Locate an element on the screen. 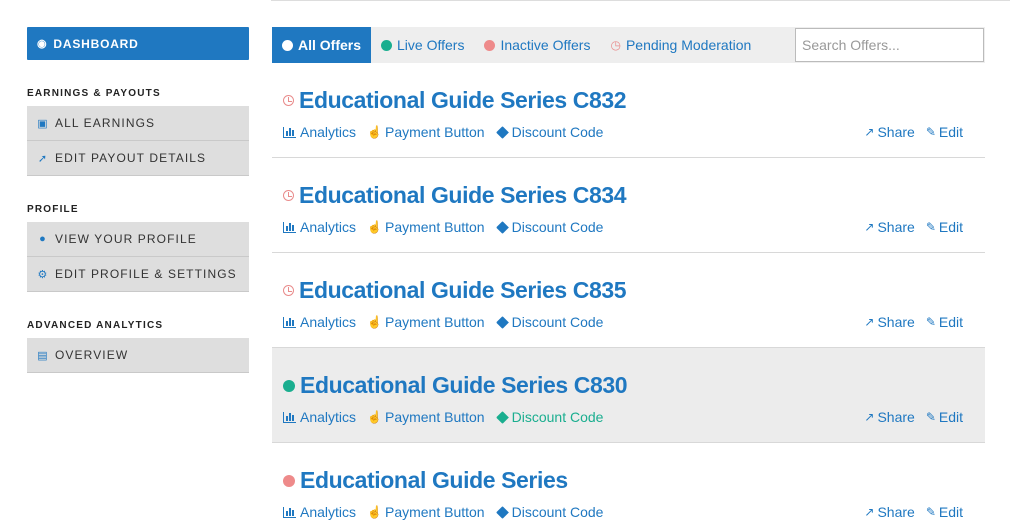 Image resolution: width=1010 pixels, height=531 pixels. tab-inactive-offers: Inactive Offers is located at coordinates (537, 45).